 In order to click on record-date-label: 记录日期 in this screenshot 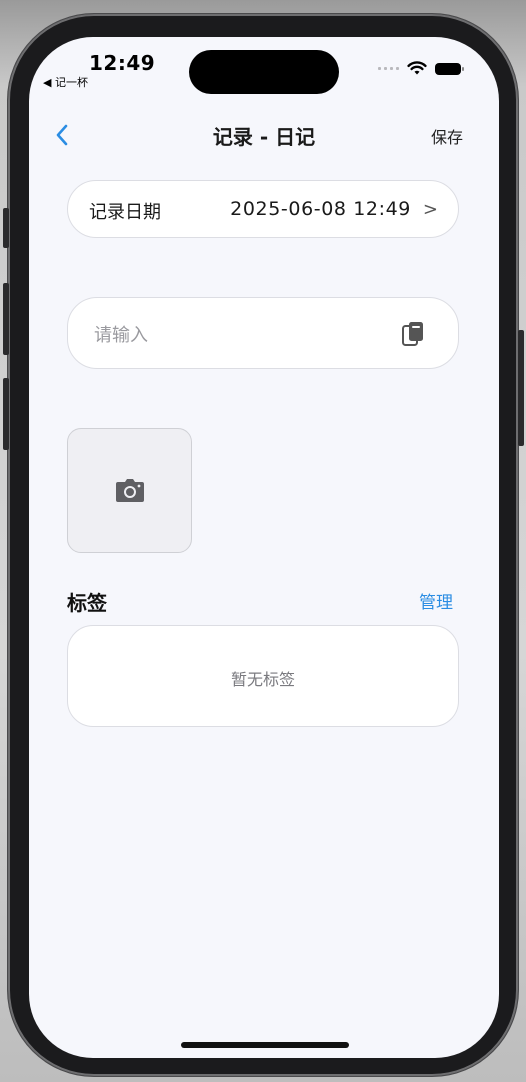, I will do `click(125, 212)`.